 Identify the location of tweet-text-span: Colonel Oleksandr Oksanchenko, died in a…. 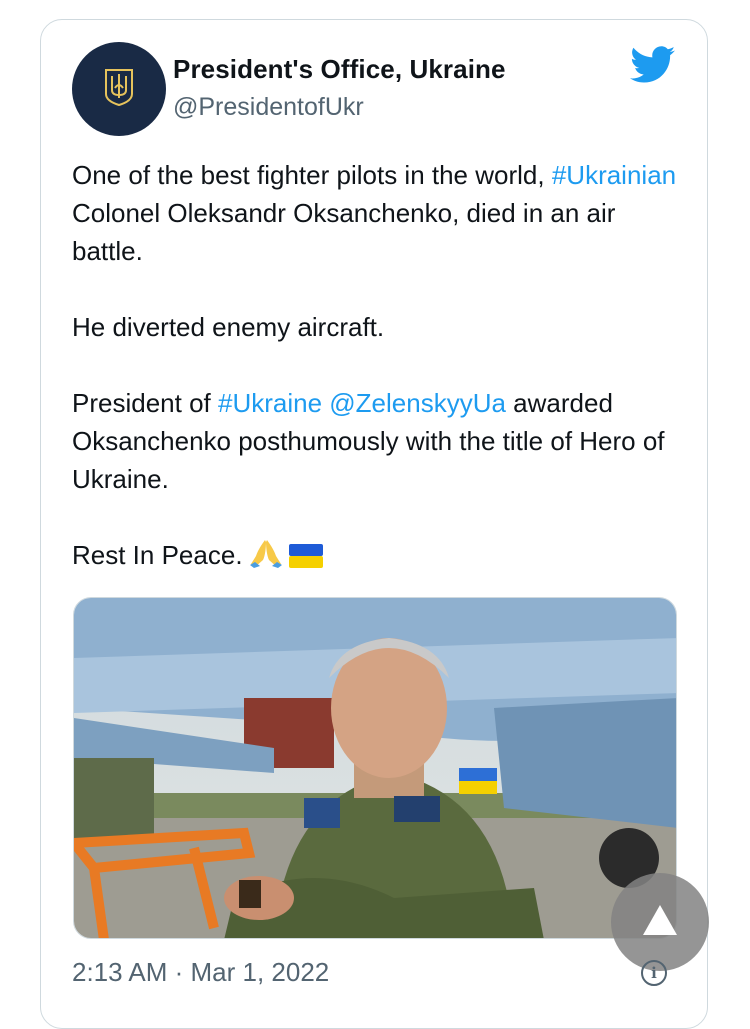
(344, 232).